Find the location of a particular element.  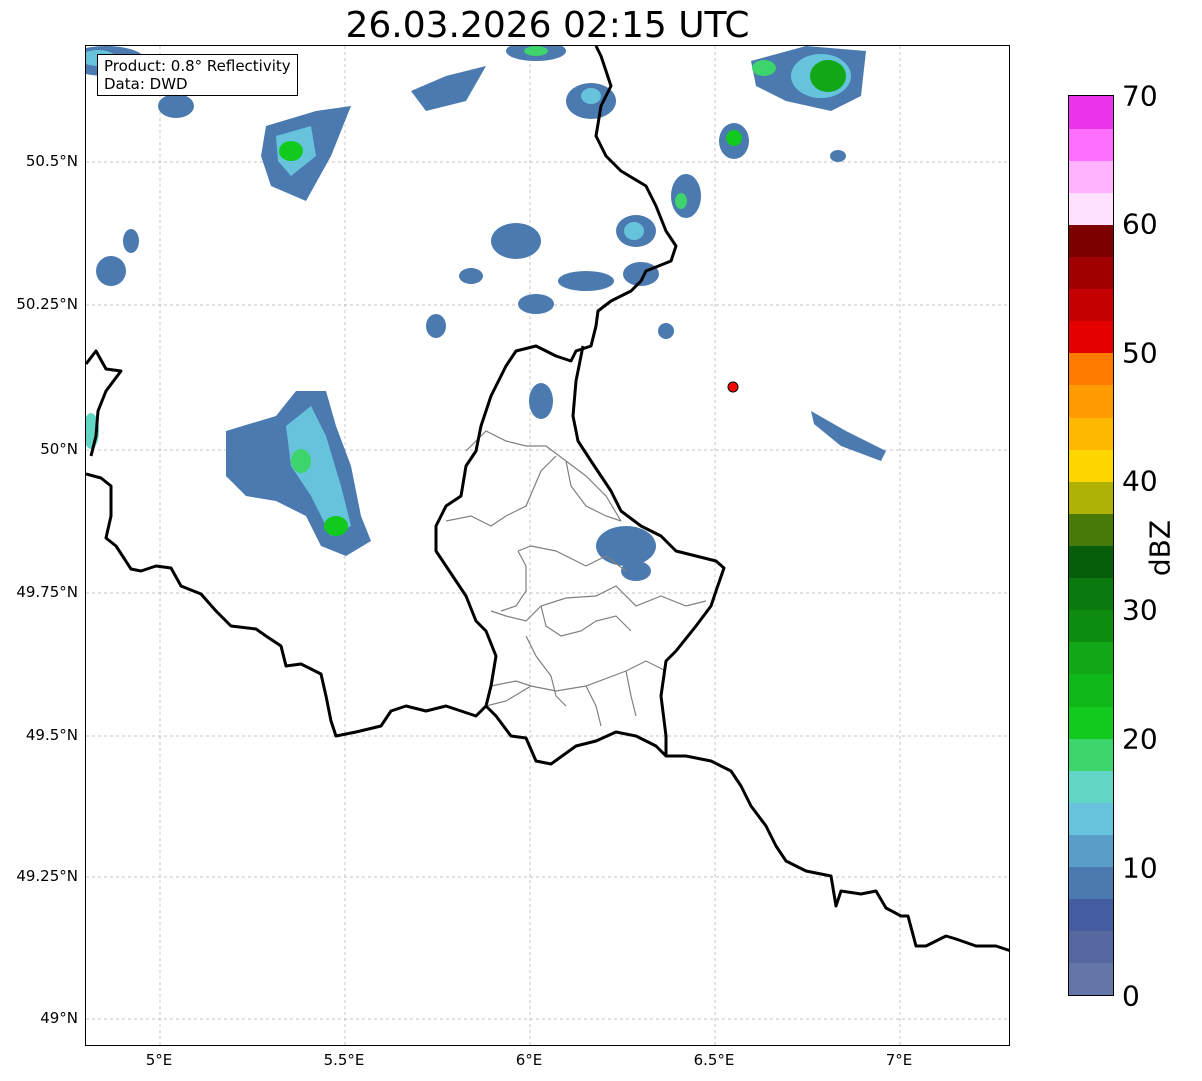

colorbar-tick-label: 70 is located at coordinates (1140, 96).